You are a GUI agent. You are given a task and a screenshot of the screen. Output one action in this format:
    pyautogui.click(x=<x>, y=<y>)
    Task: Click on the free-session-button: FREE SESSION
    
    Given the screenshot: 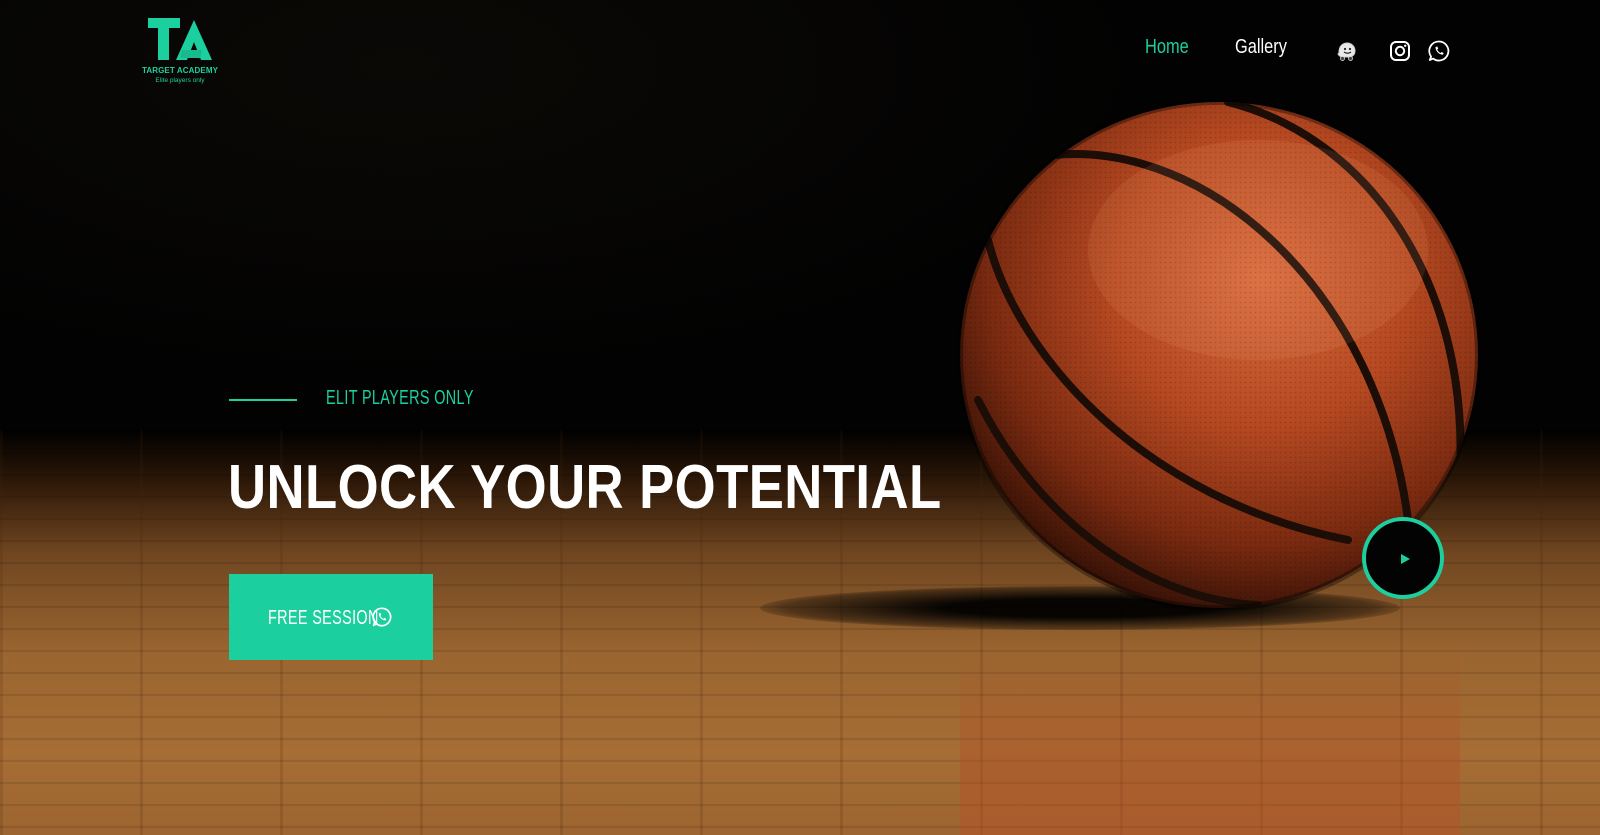 What is the action you would take?
    pyautogui.click(x=331, y=617)
    